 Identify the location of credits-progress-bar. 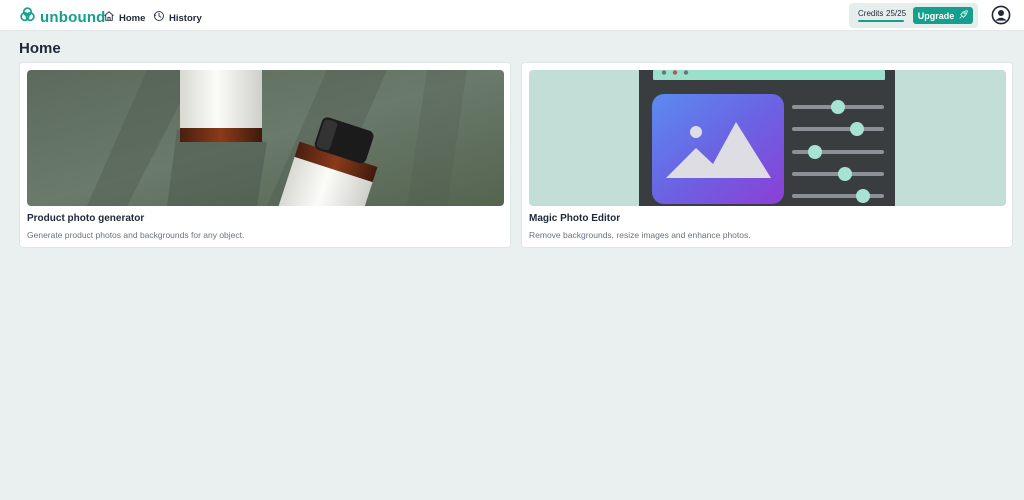
(881, 21).